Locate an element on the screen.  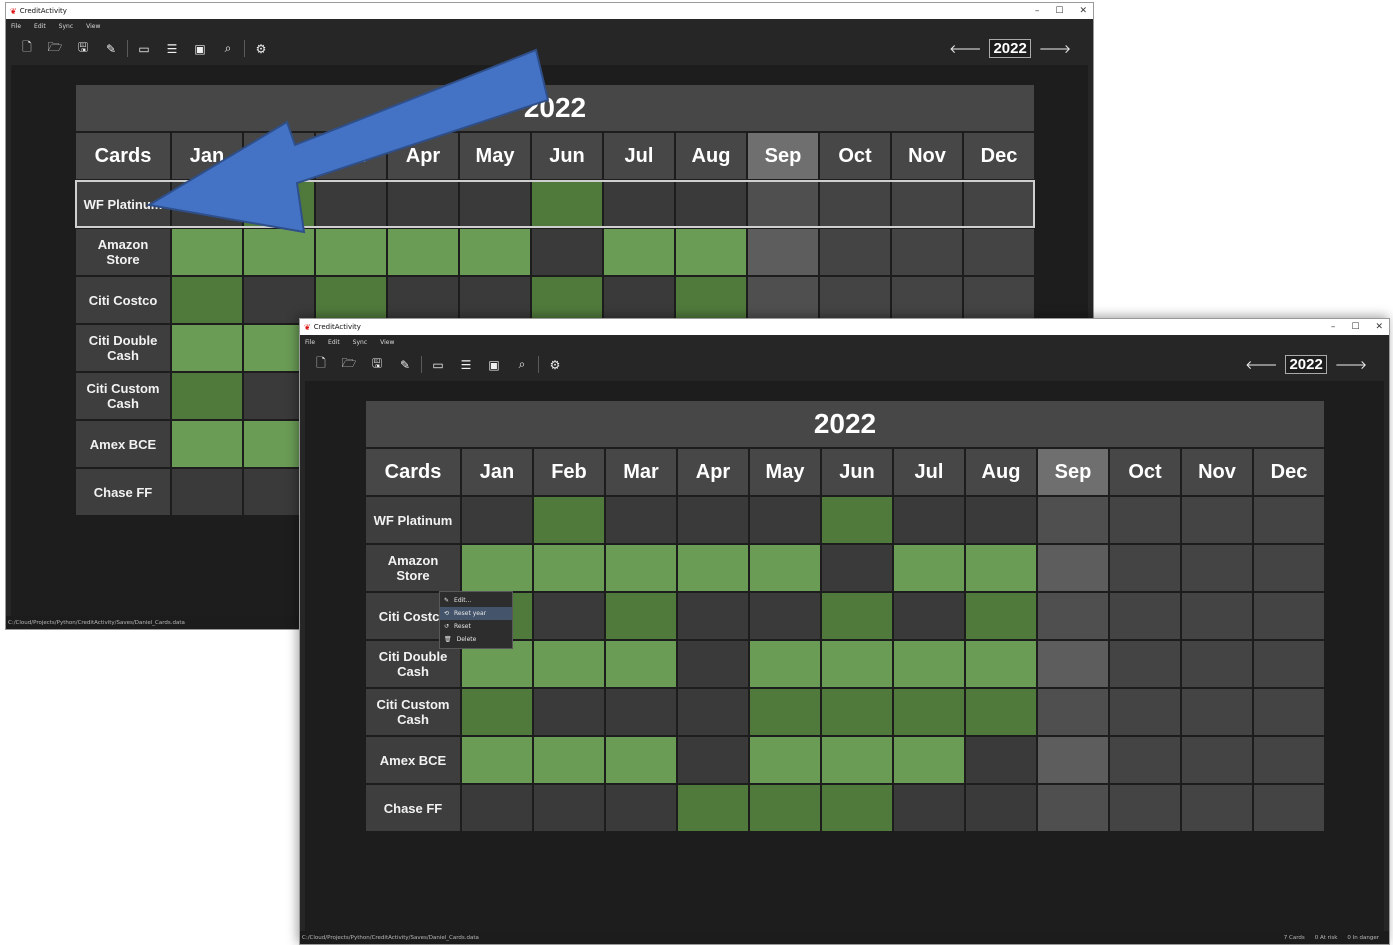
arrow-shape is located at coordinates (348, 141).